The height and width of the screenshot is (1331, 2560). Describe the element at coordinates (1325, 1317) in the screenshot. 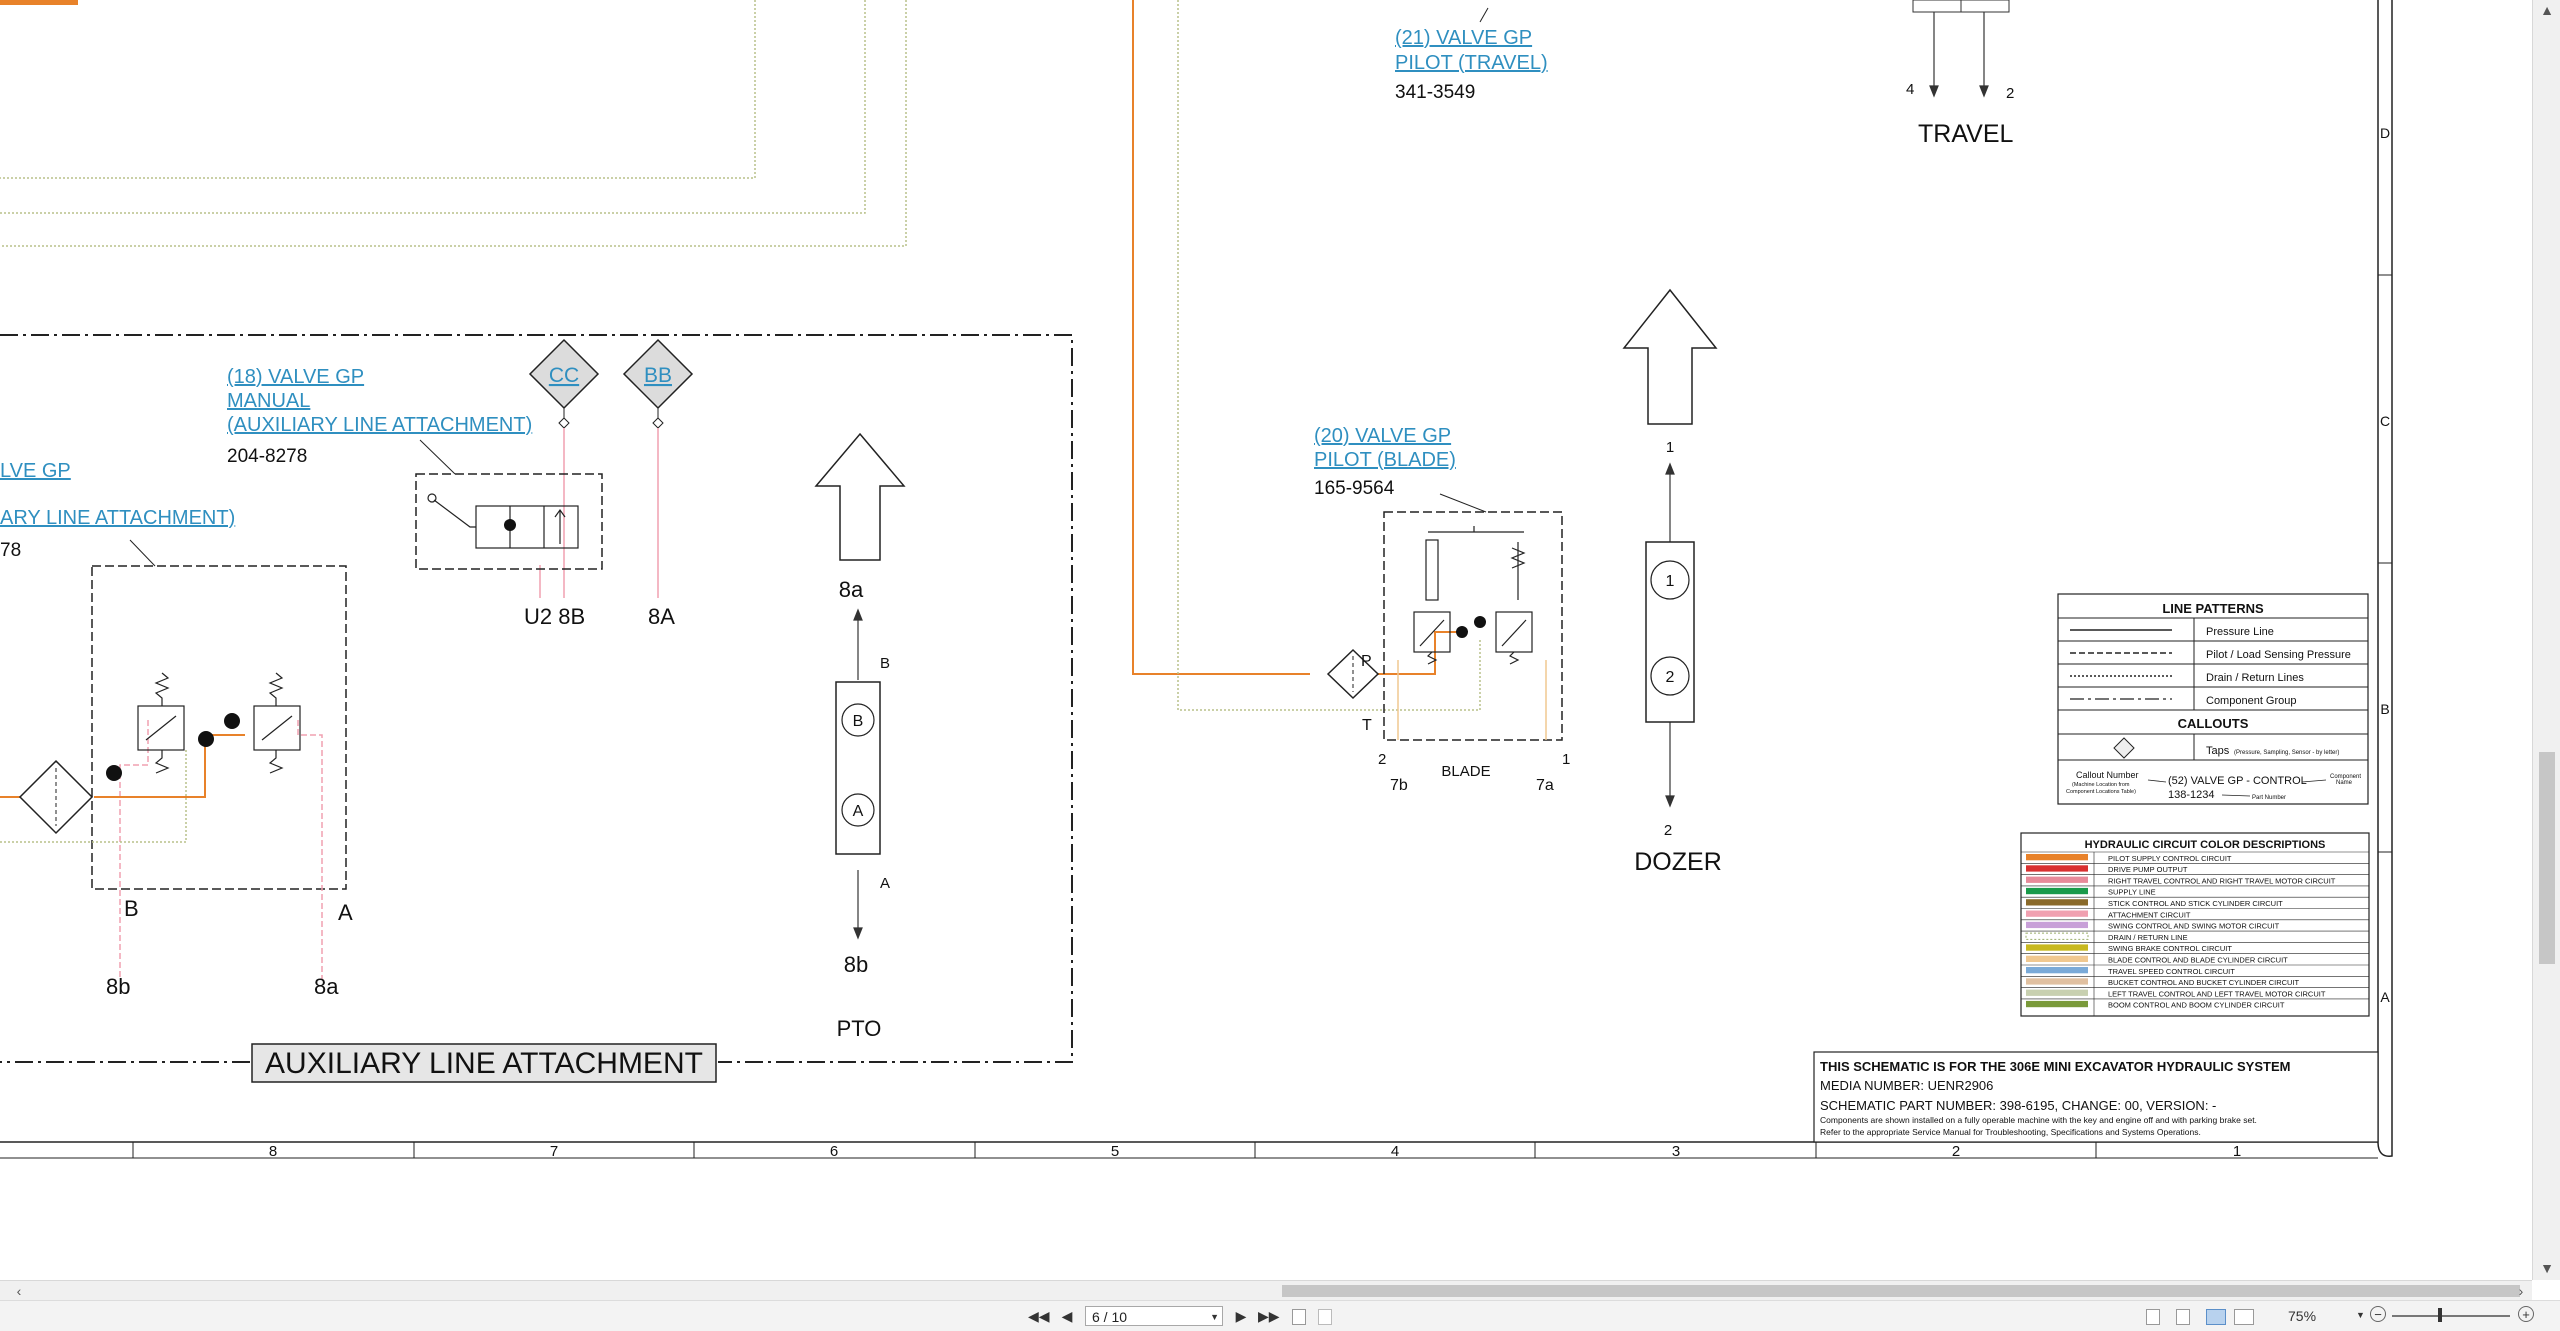

I see `paste-page-icon` at that location.